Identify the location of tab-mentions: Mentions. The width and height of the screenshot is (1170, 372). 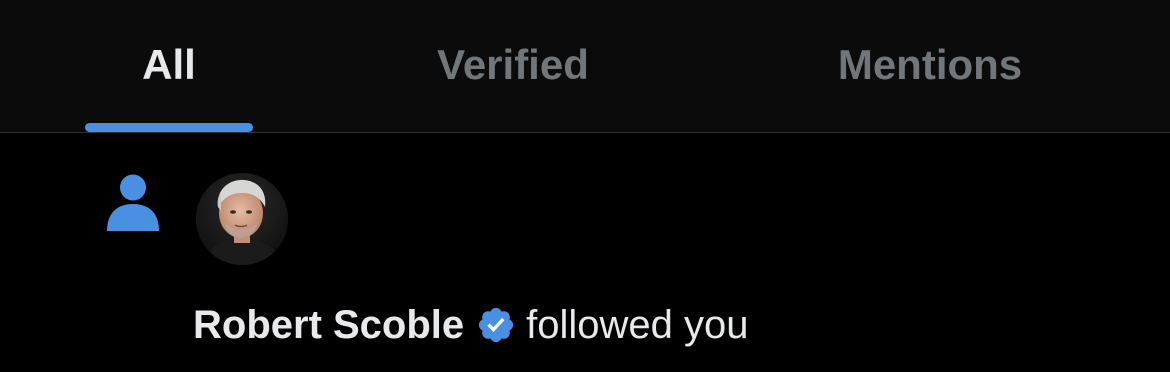
(930, 66).